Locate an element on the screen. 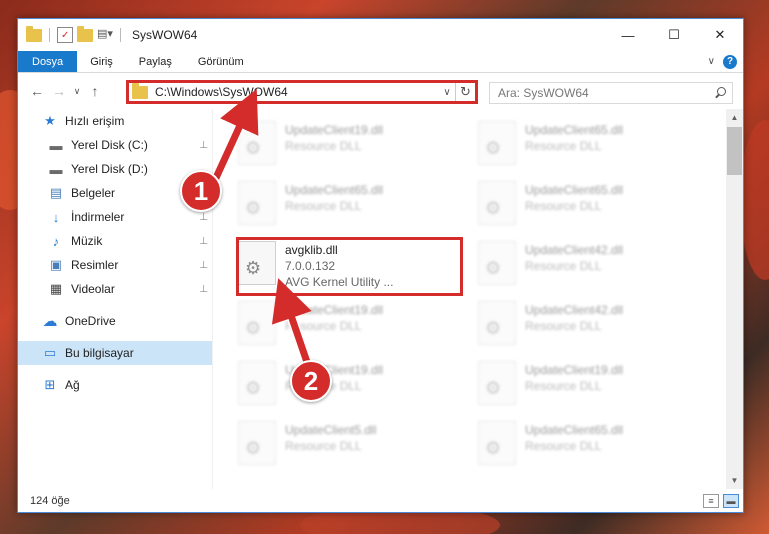  sidebar-item-label: Yerel Disk (D:) is located at coordinates (109, 169).